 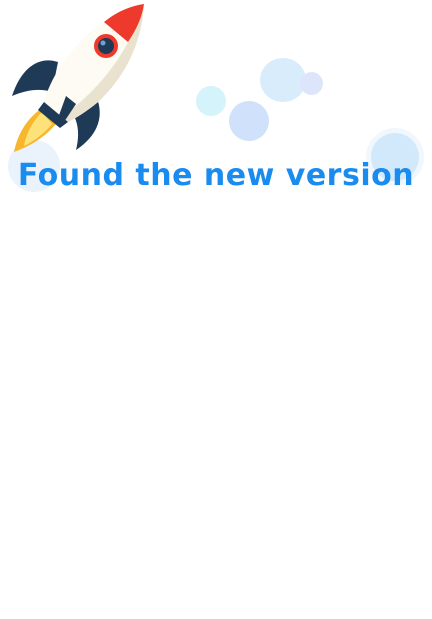 I want to click on rocket-icon, so click(x=78, y=78).